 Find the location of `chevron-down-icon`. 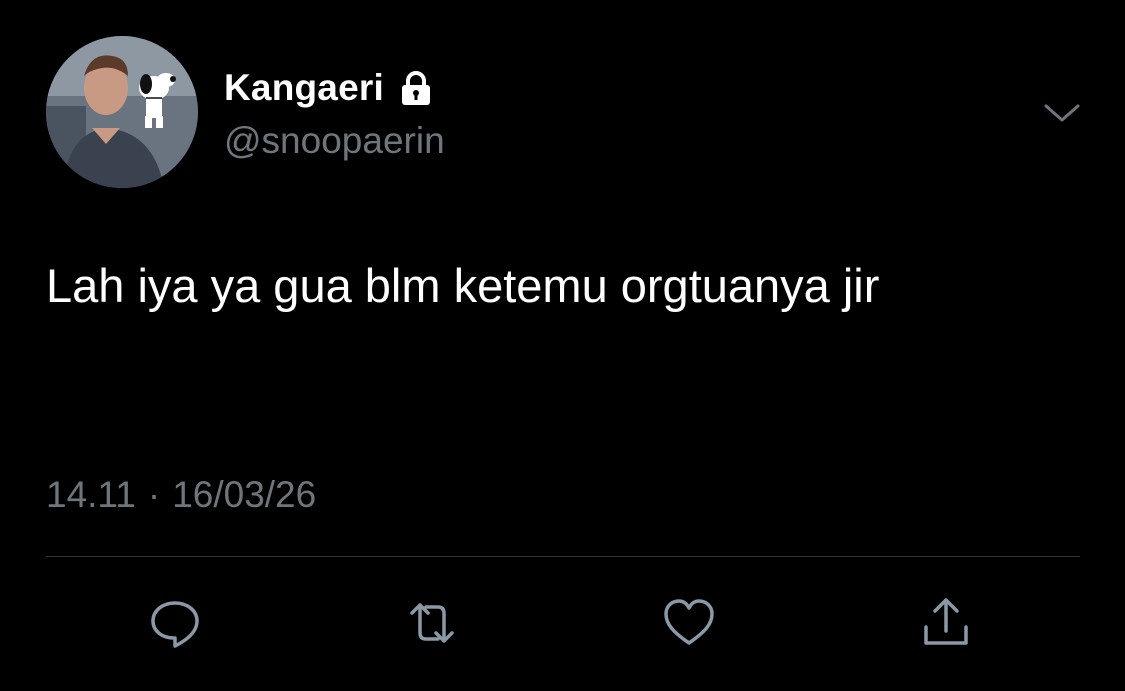

chevron-down-icon is located at coordinates (1062, 113).